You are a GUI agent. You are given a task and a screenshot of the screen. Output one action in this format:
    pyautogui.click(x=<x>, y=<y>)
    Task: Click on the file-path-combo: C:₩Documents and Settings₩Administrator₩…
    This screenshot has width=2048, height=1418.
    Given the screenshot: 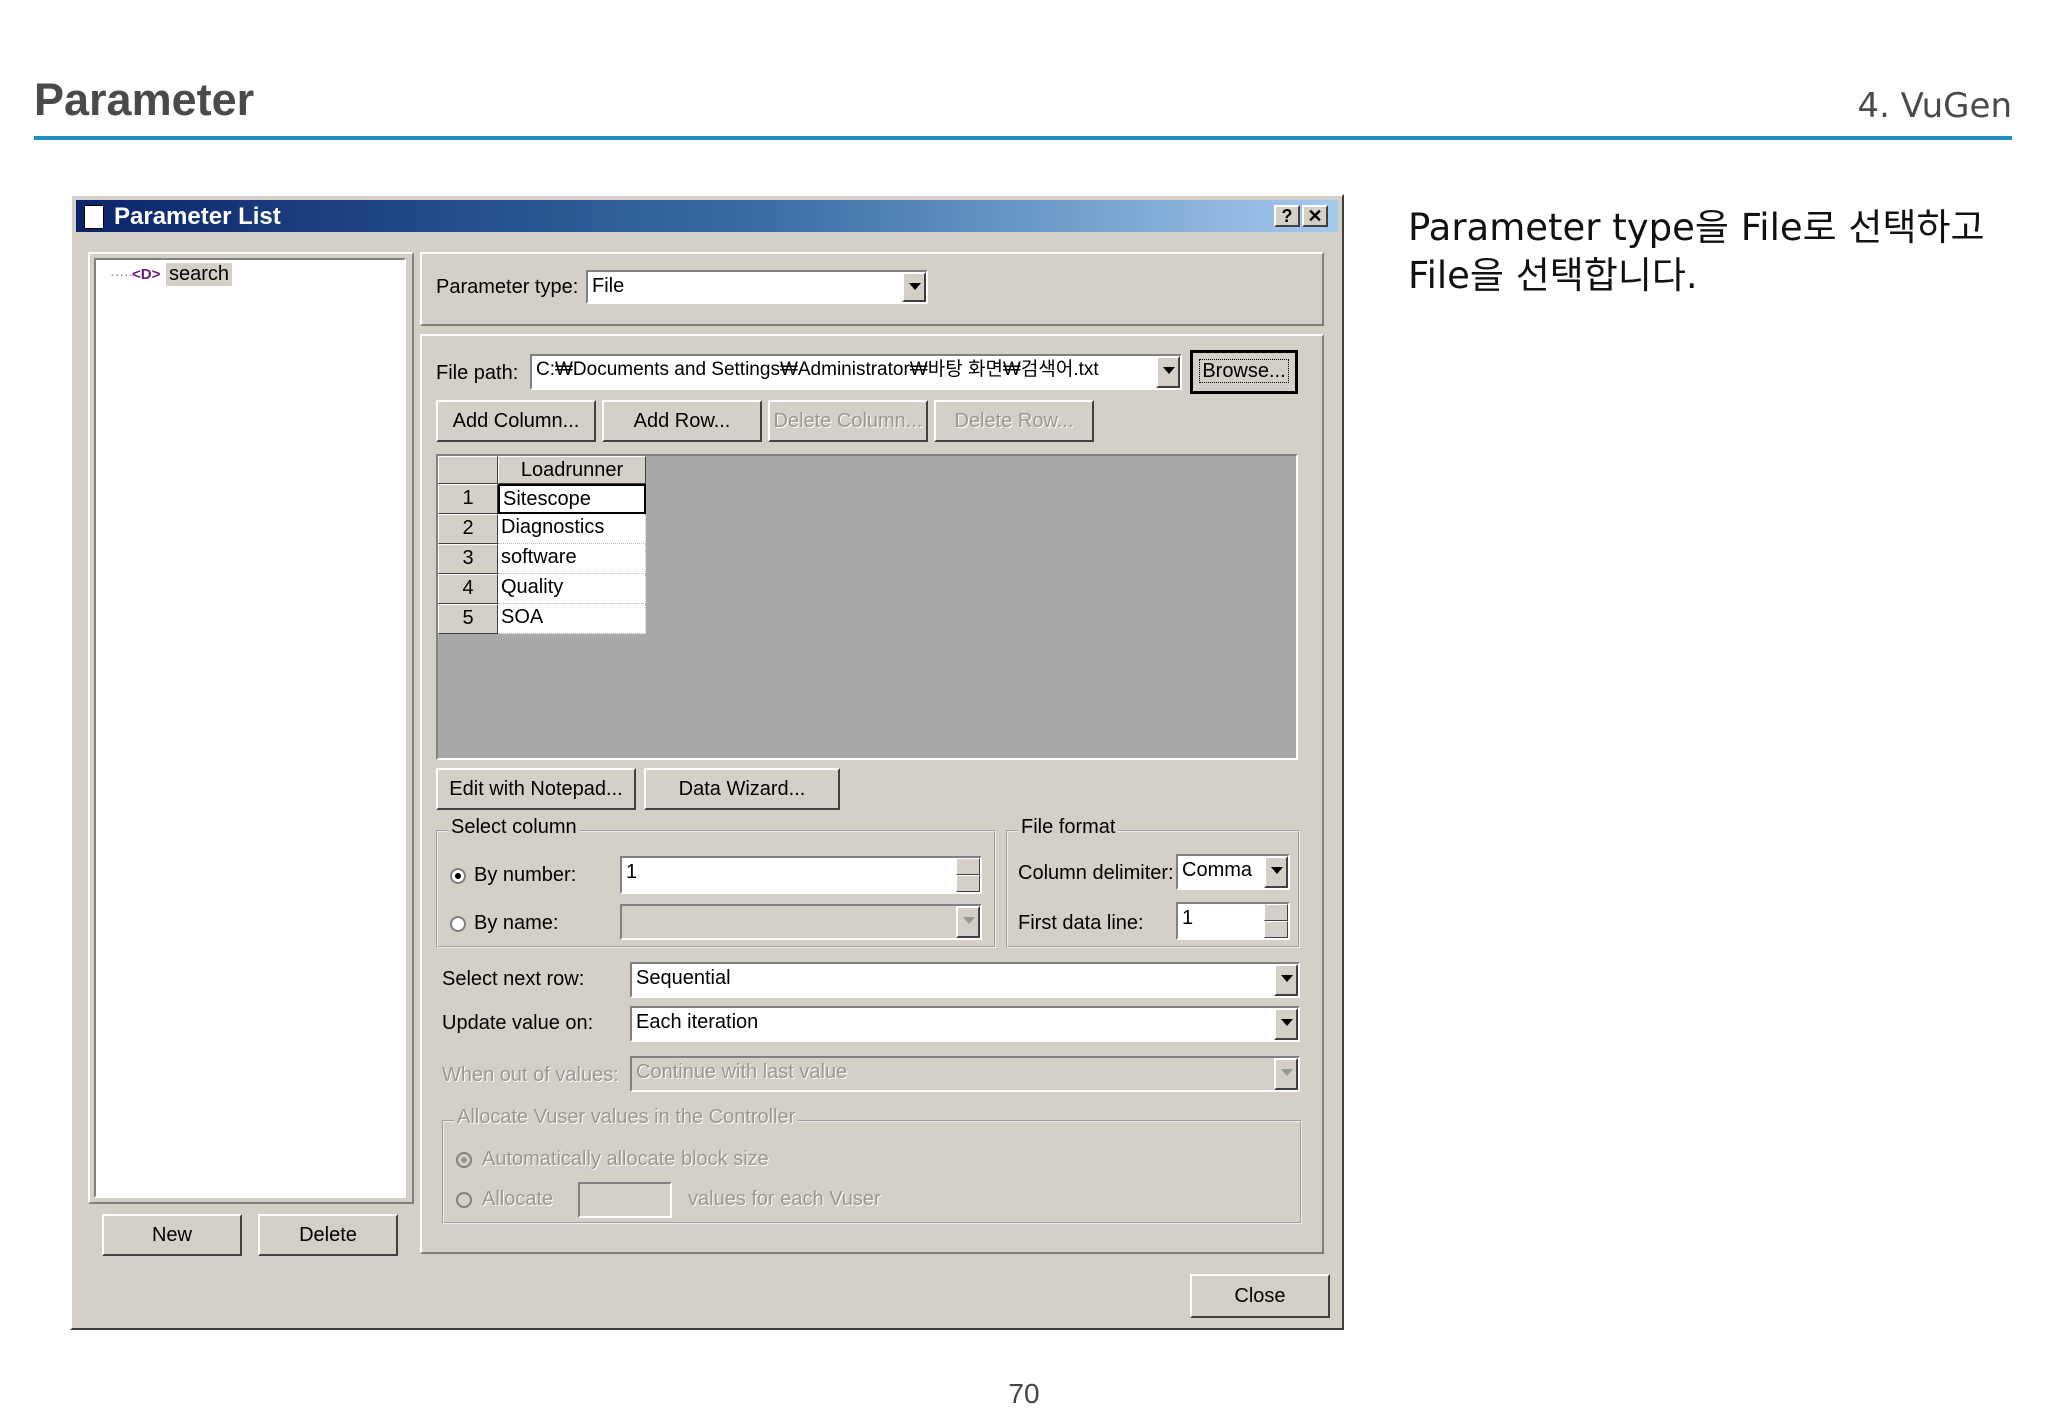 What is the action you would take?
    pyautogui.click(x=856, y=372)
    